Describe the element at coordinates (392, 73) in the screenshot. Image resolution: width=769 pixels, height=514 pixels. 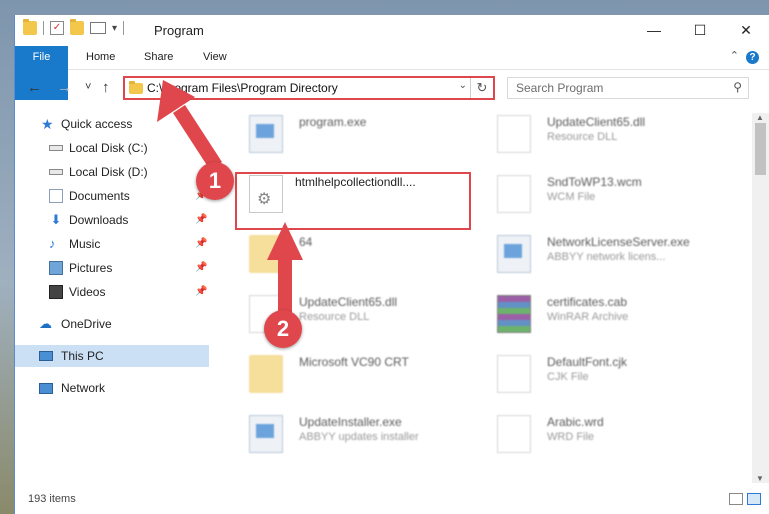
I see `ribbon-tabs: File Home Share View ⌃ ?` at that location.